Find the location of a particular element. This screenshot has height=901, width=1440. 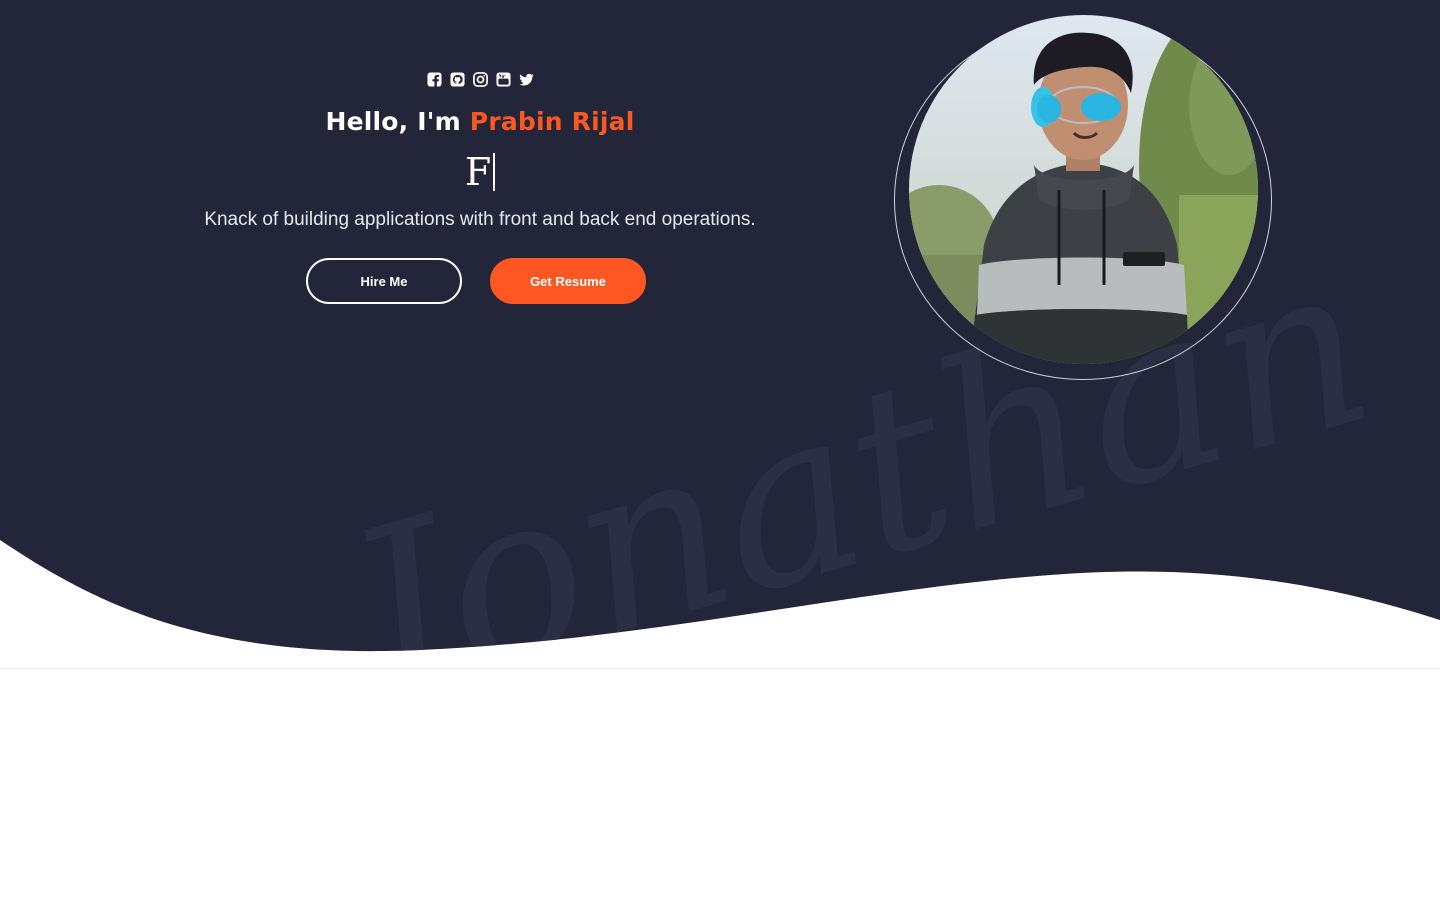

profile-photo-illustration is located at coordinates (1083, 189).